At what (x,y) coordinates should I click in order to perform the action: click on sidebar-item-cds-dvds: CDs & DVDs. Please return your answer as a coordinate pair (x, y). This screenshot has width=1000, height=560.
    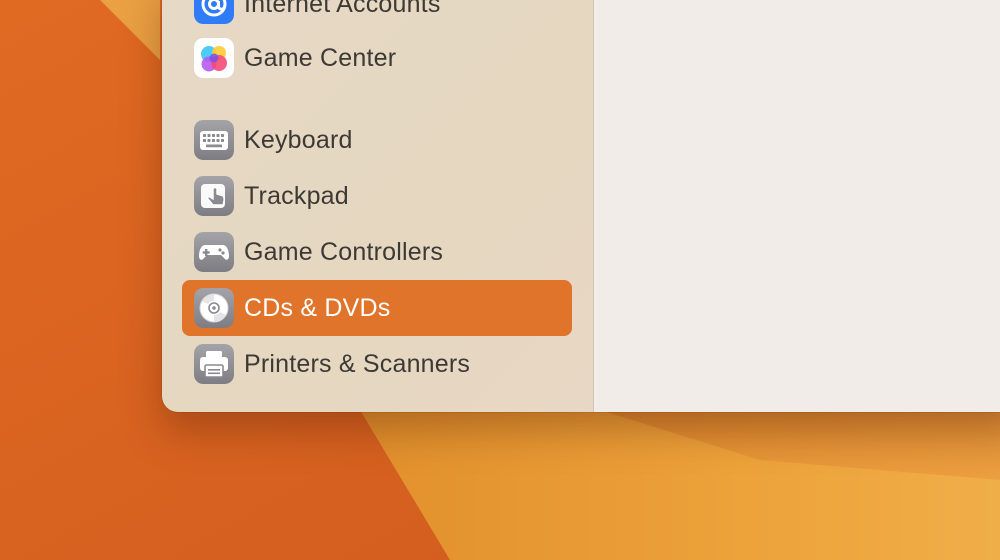
    Looking at the image, I should click on (377, 308).